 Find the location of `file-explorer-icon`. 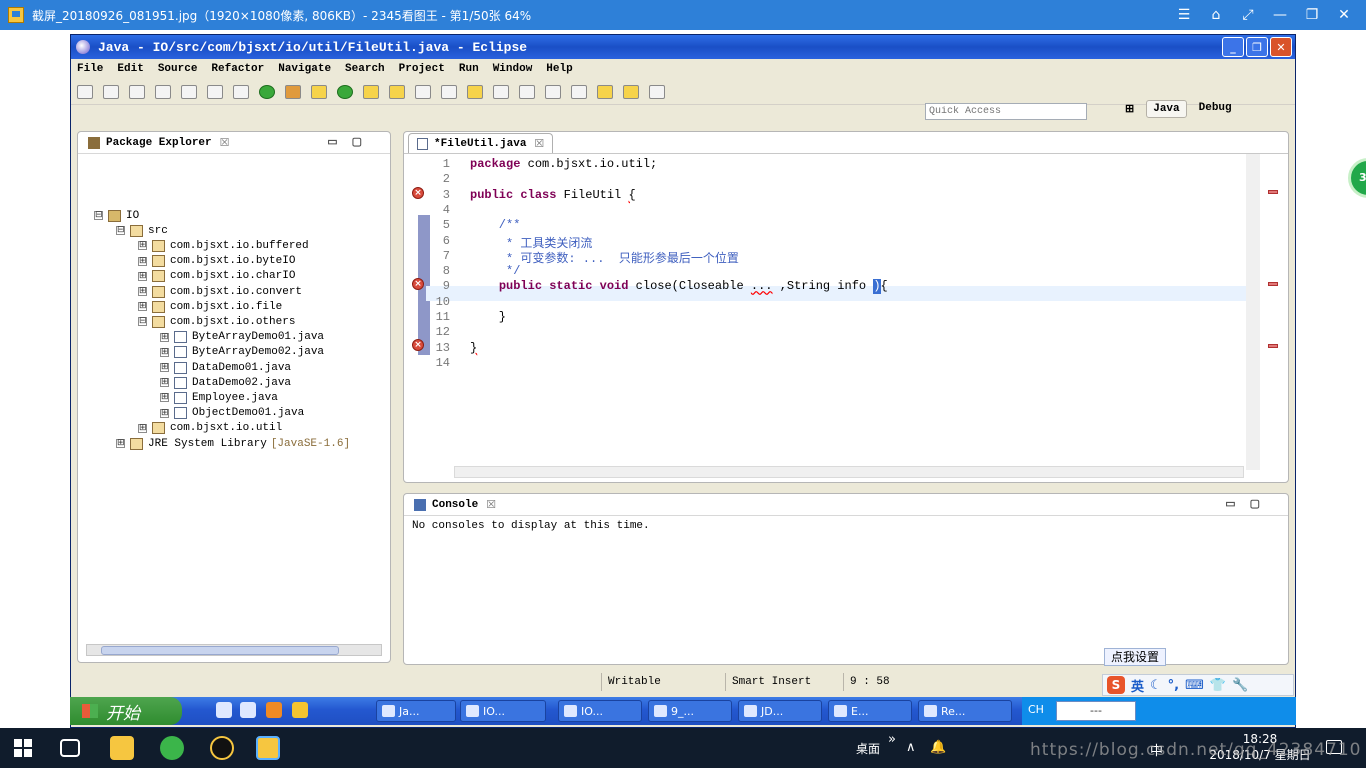

file-explorer-icon is located at coordinates (122, 748).